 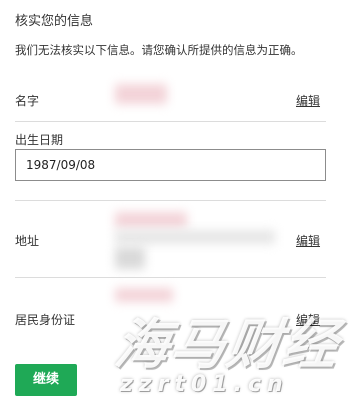 I want to click on name-label: 名字, so click(x=27, y=101).